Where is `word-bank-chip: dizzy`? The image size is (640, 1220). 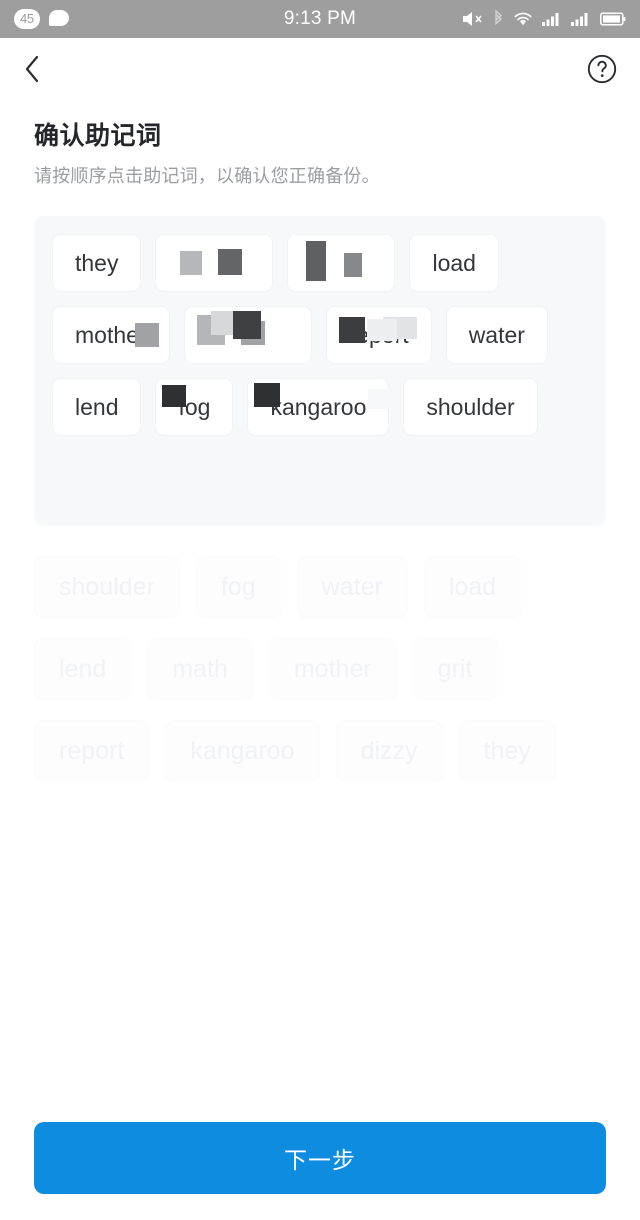
word-bank-chip: dizzy is located at coordinates (389, 751).